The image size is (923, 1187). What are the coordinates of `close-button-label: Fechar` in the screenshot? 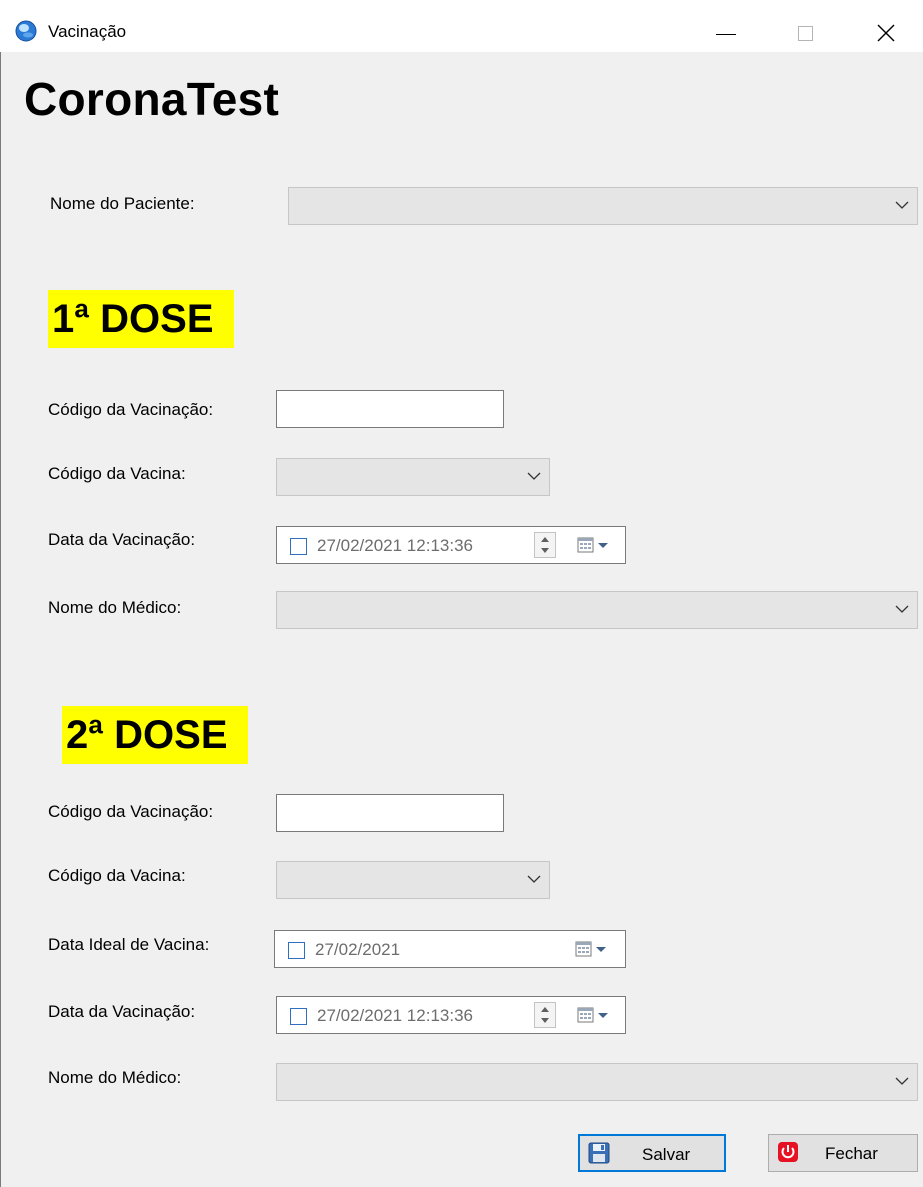 It's located at (851, 1153).